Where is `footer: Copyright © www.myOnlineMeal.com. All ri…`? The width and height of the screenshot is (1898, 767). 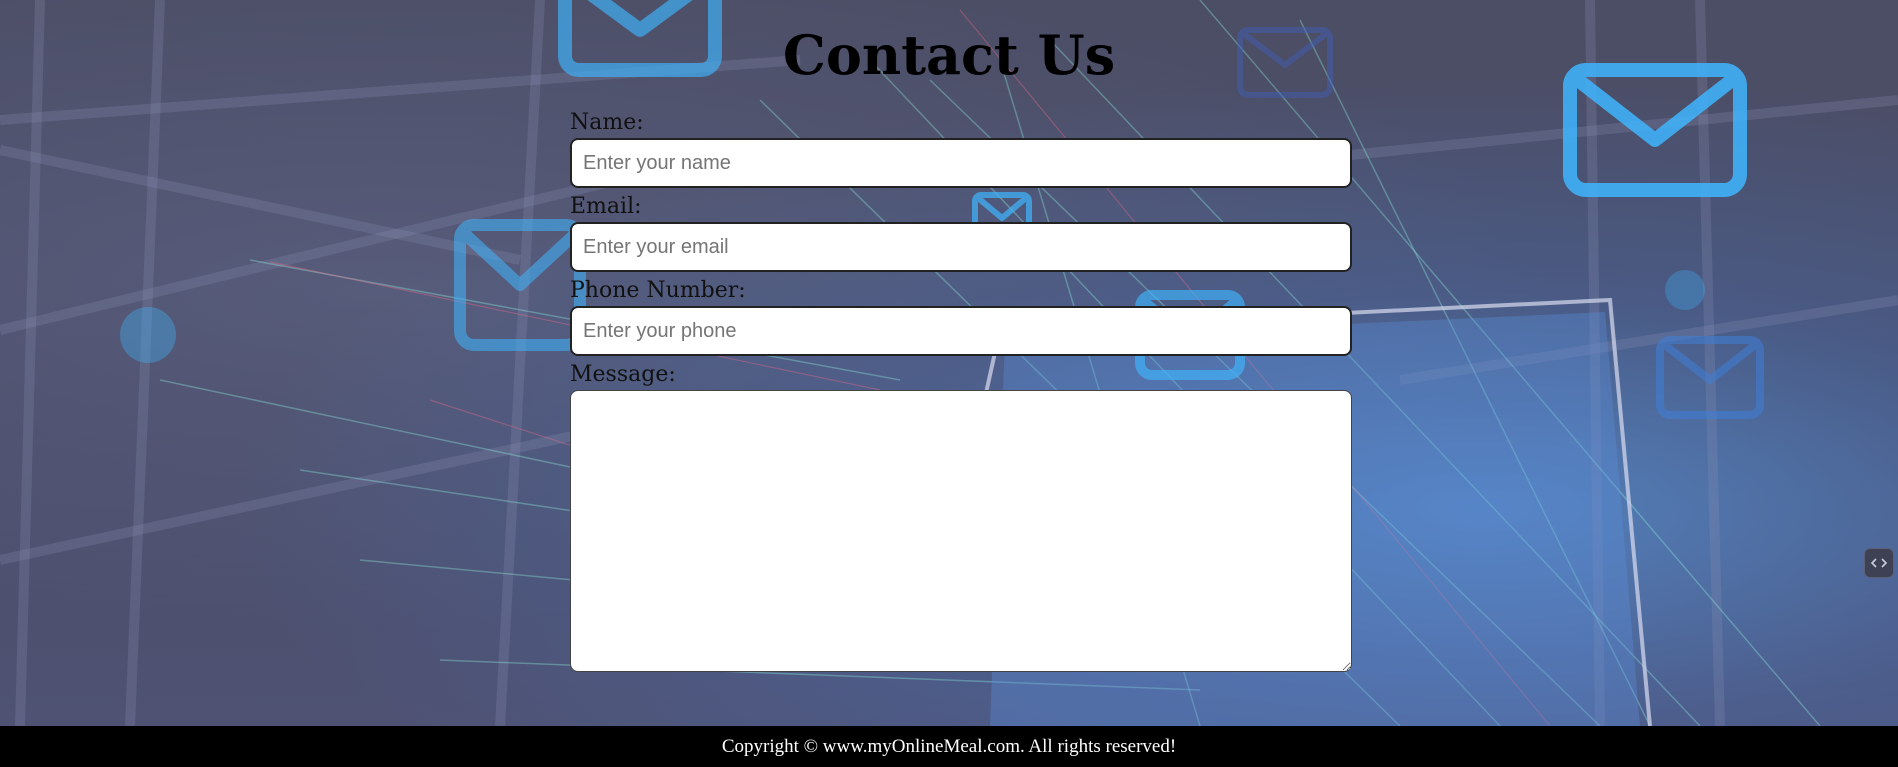
footer: Copyright © www.myOnlineMeal.com. All ri… is located at coordinates (949, 746).